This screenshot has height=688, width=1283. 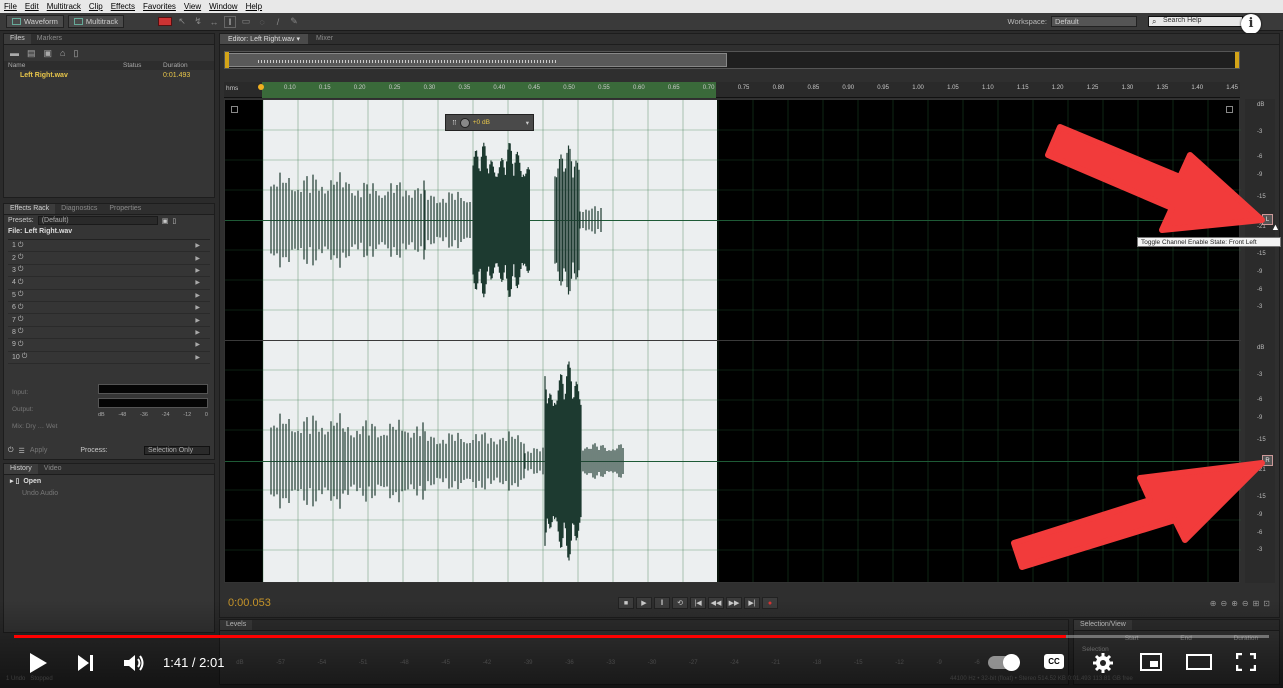 I want to click on overview-bar, so click(x=732, y=60).